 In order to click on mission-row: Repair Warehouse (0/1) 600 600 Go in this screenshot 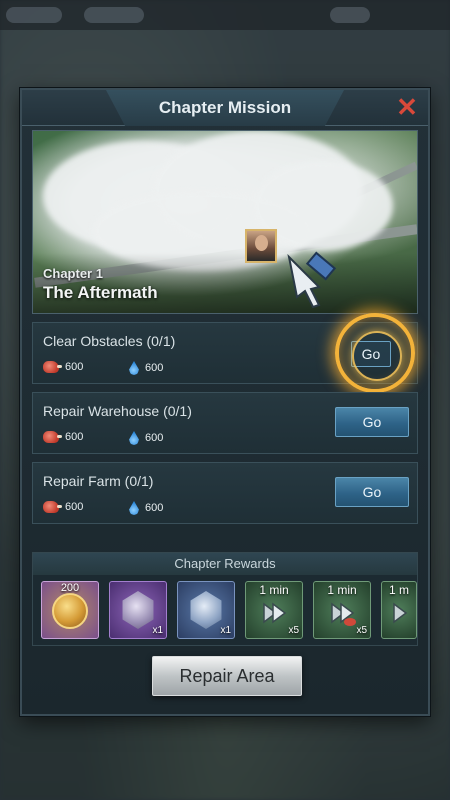, I will do `click(225, 423)`.